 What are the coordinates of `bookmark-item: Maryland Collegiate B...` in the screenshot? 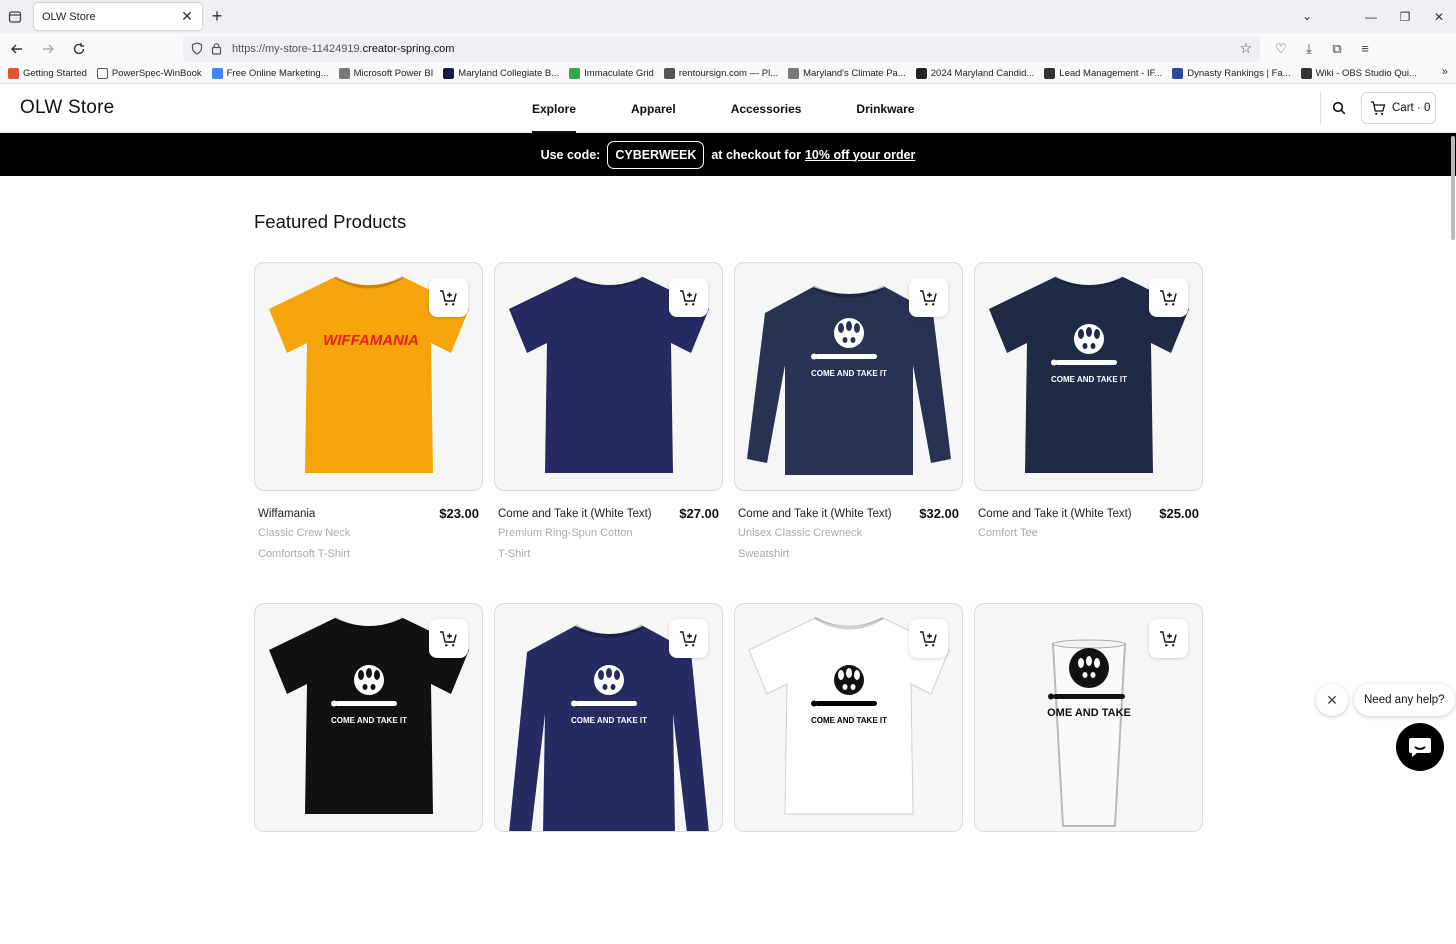 It's located at (501, 73).